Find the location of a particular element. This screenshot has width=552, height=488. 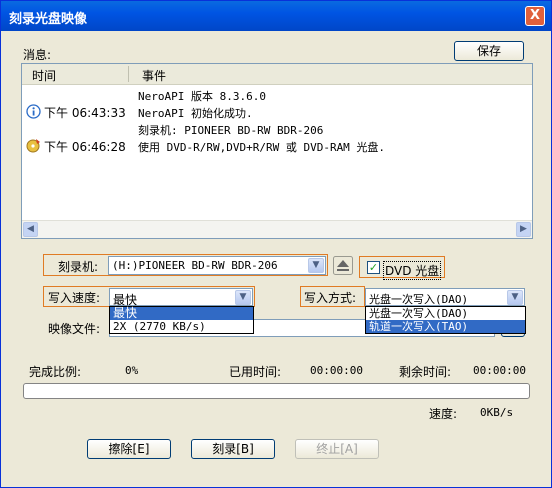

scroll-right-icon: ▶ is located at coordinates (523, 229).